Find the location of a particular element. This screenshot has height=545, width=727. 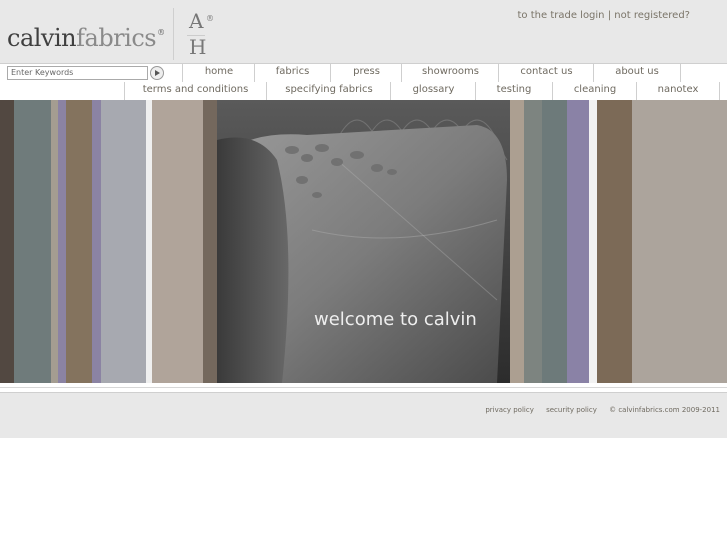

nav-nanotex: nanotex is located at coordinates (677, 91).